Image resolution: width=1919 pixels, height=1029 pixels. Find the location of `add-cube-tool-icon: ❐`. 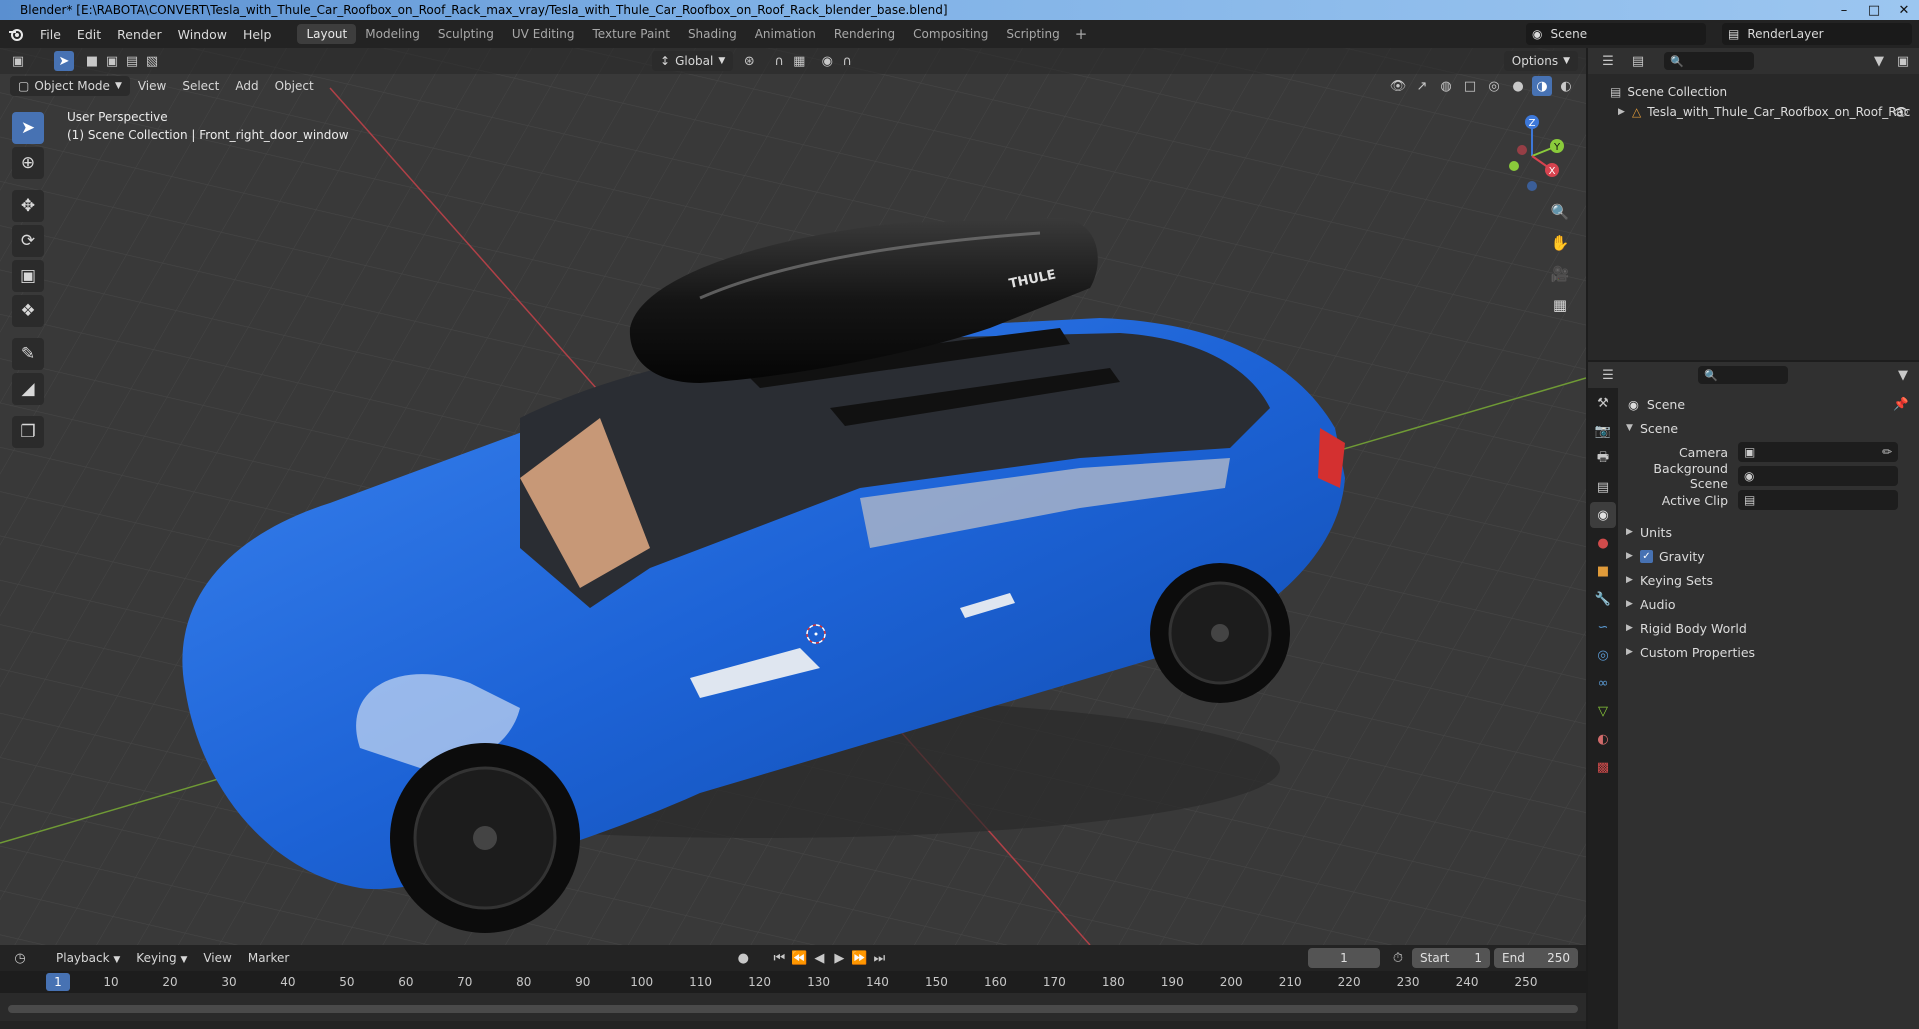

add-cube-tool-icon: ❐ is located at coordinates (28, 432).